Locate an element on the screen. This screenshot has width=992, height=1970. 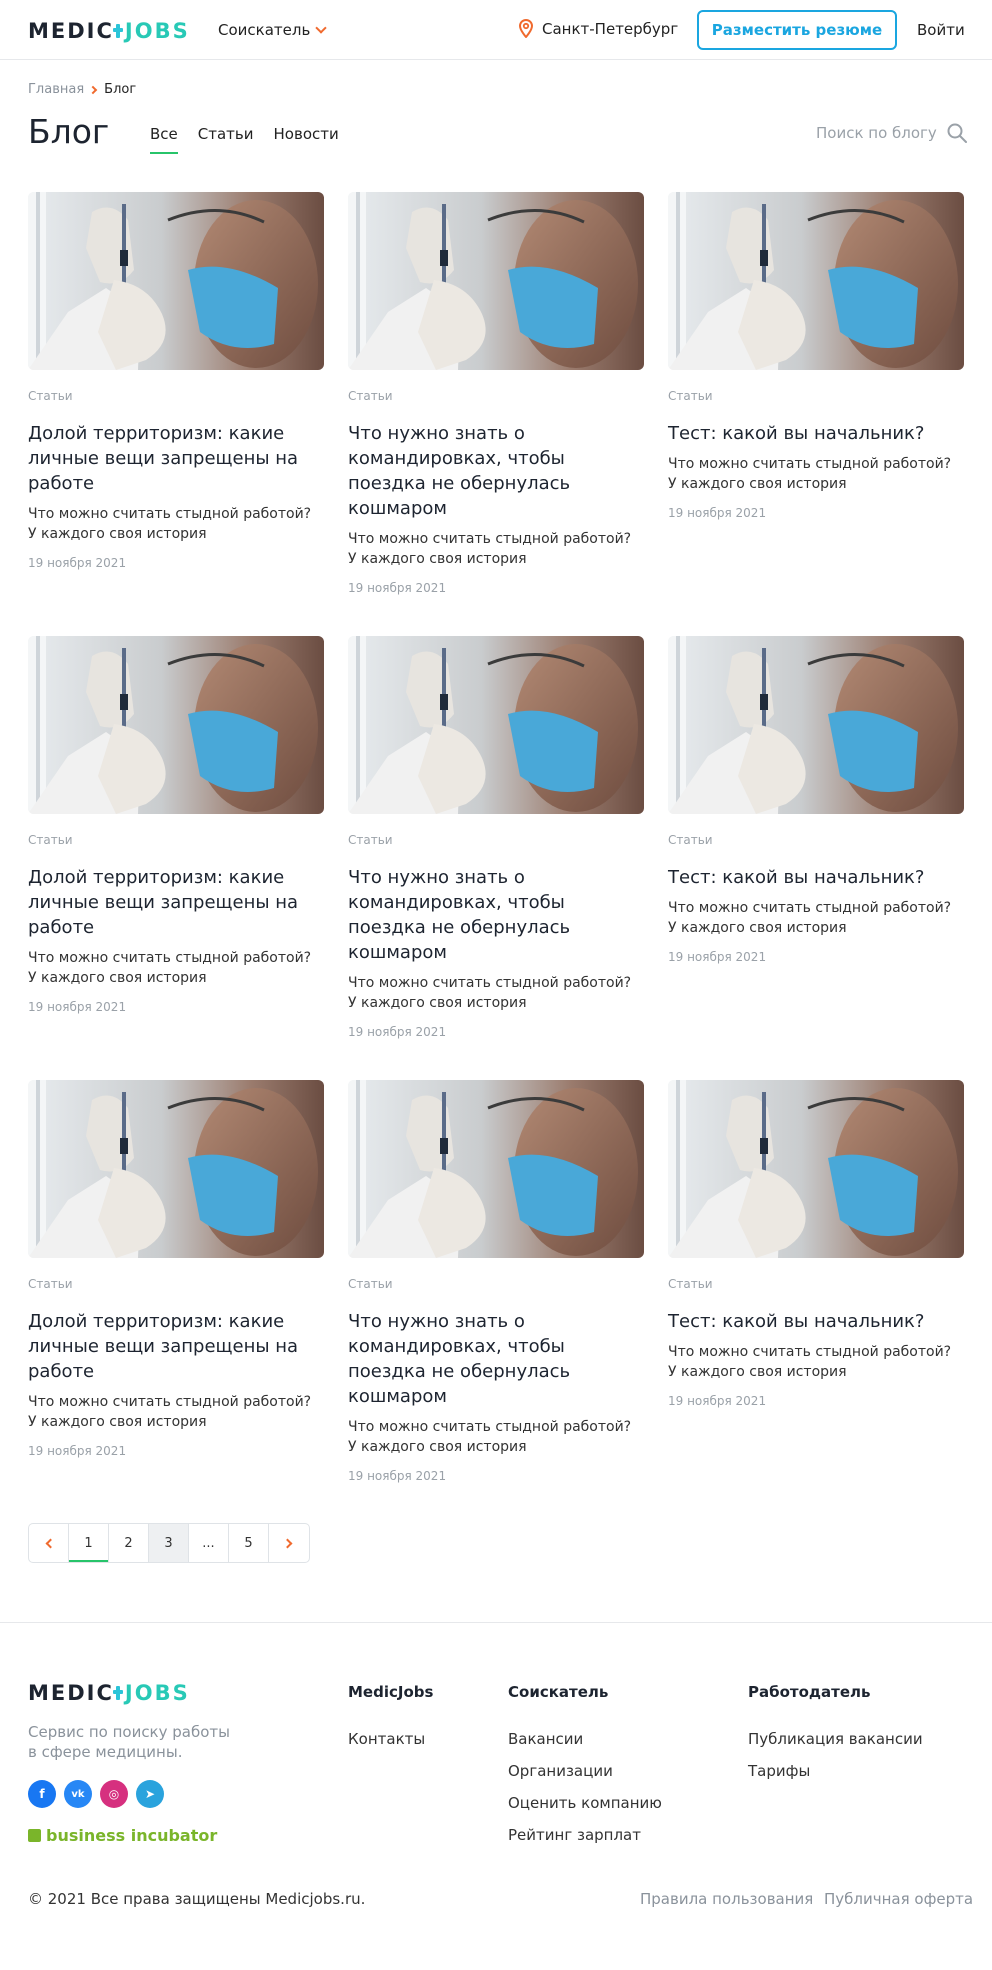
logo-text-jobs: JOBS is located at coordinates (157, 1693).